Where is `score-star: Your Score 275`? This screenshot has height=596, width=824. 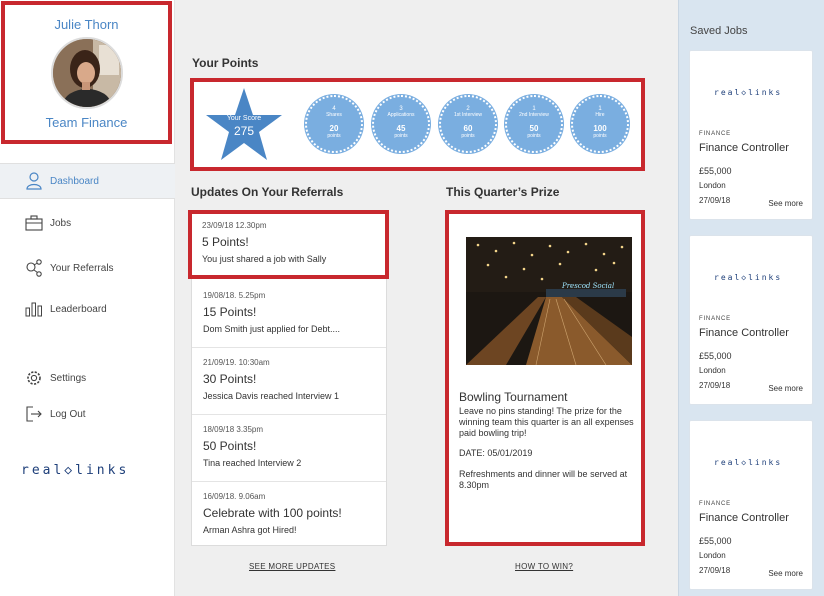
score-star: Your Score 275 is located at coordinates (244, 125).